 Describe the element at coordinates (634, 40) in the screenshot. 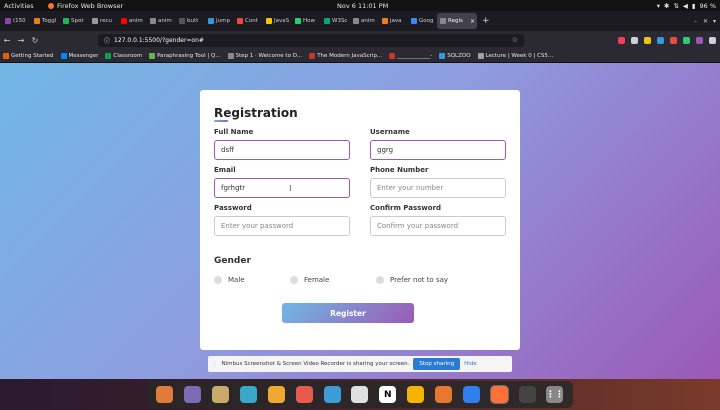

I see `downloads-icon` at that location.